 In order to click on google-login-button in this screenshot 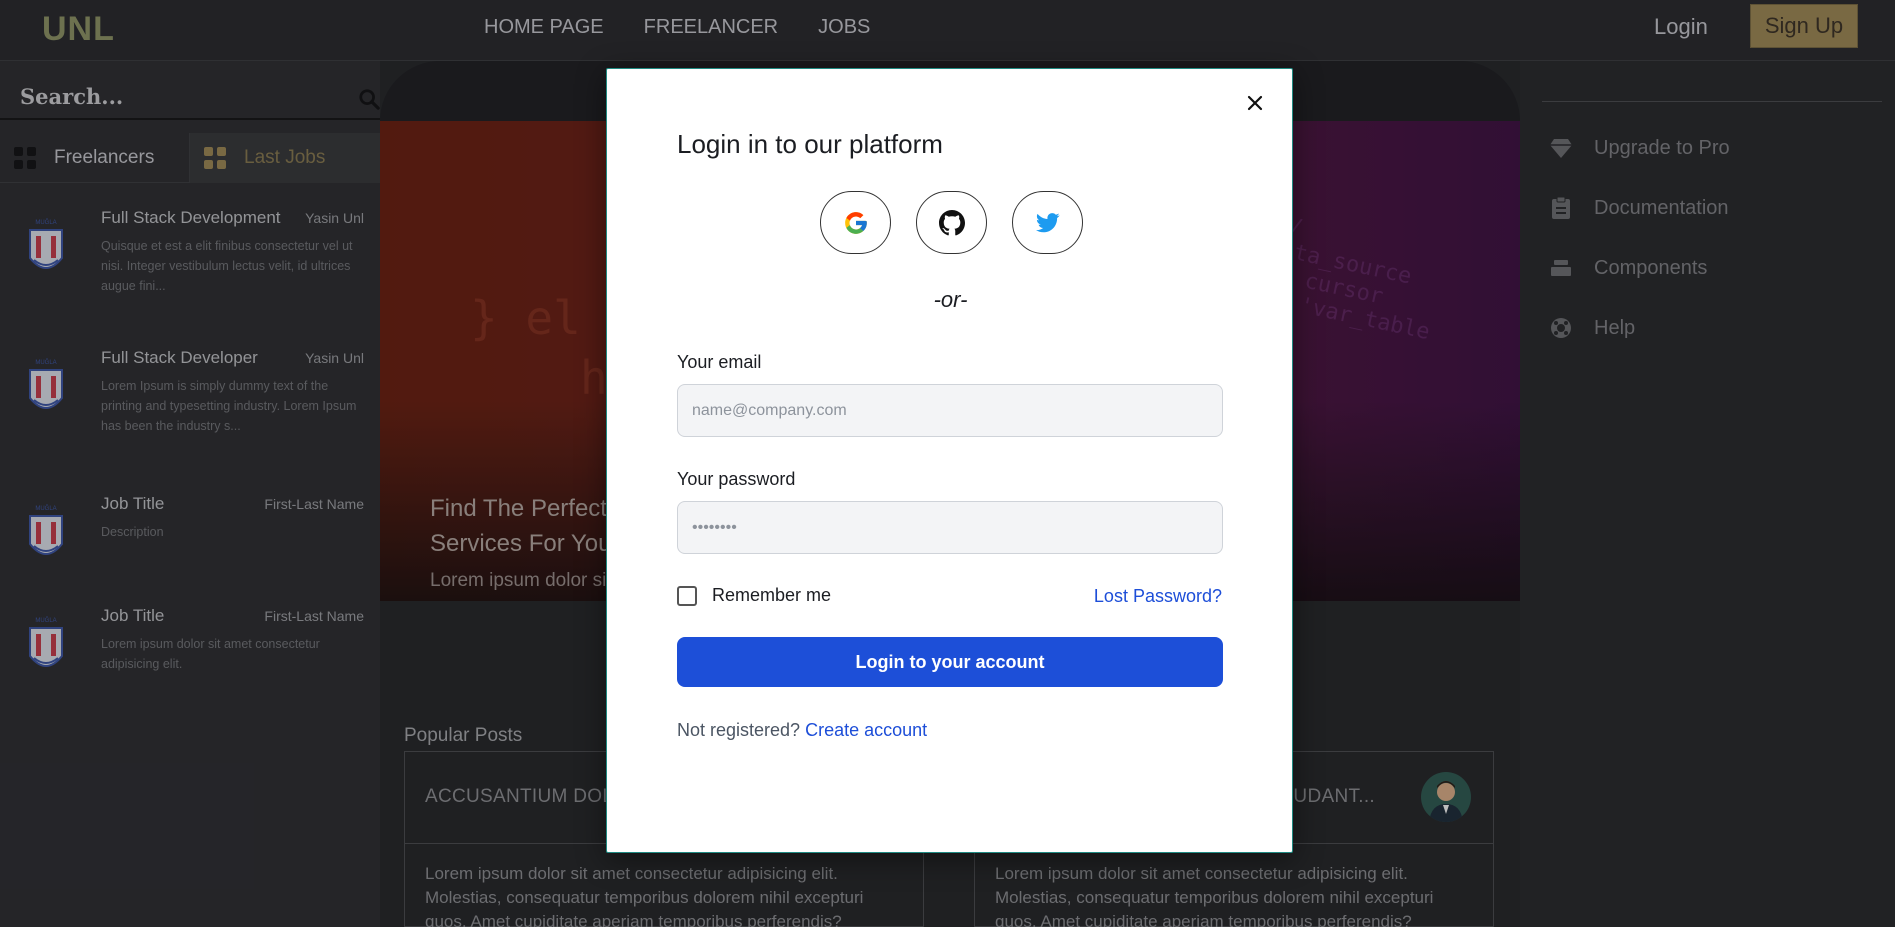, I will do `click(855, 222)`.